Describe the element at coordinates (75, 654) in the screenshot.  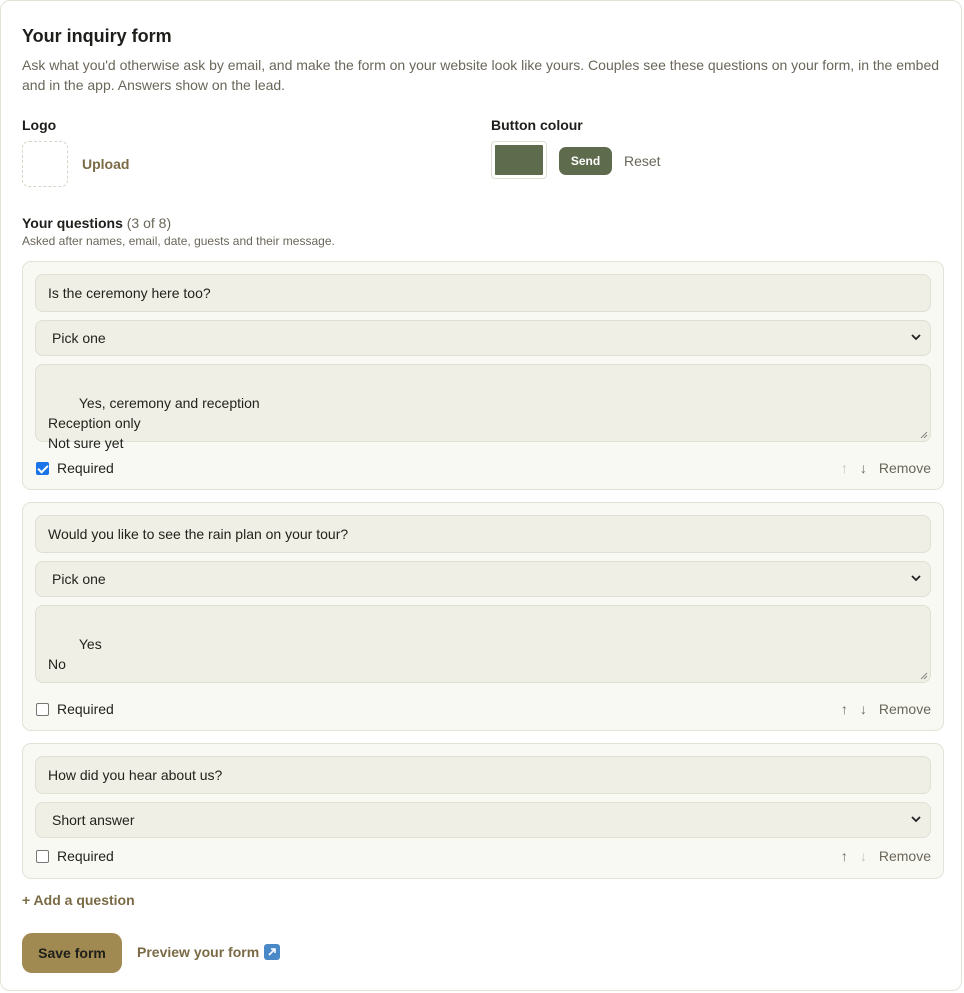
I see `question-options-text: Yes No` at that location.